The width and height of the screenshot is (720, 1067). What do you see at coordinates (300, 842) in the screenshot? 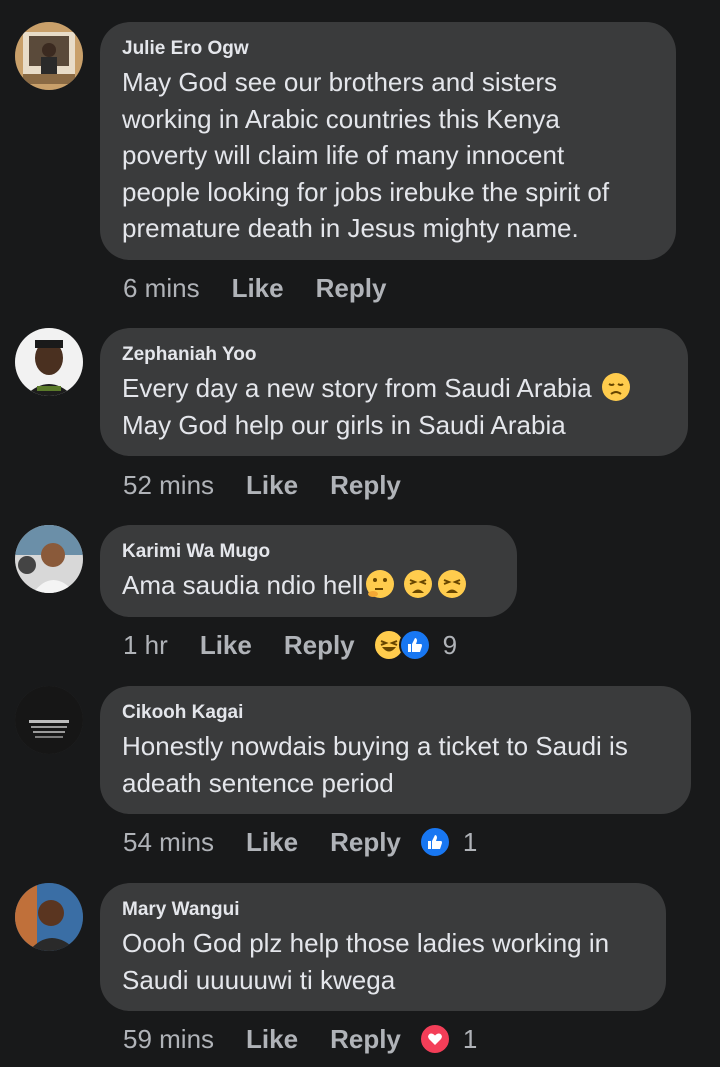
I see `comment-actions: 54 mins Like Reply 1` at bounding box center [300, 842].